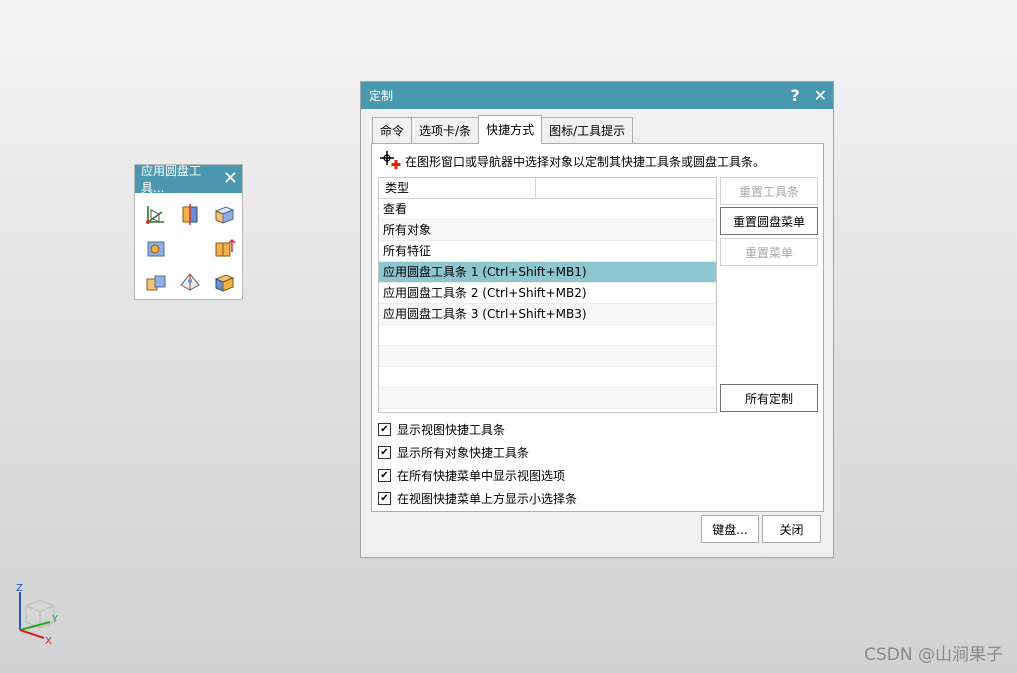 Image resolution: width=1017 pixels, height=673 pixels. I want to click on checkbox-label: 在所有快捷菜单中显示视图选项, so click(481, 476).